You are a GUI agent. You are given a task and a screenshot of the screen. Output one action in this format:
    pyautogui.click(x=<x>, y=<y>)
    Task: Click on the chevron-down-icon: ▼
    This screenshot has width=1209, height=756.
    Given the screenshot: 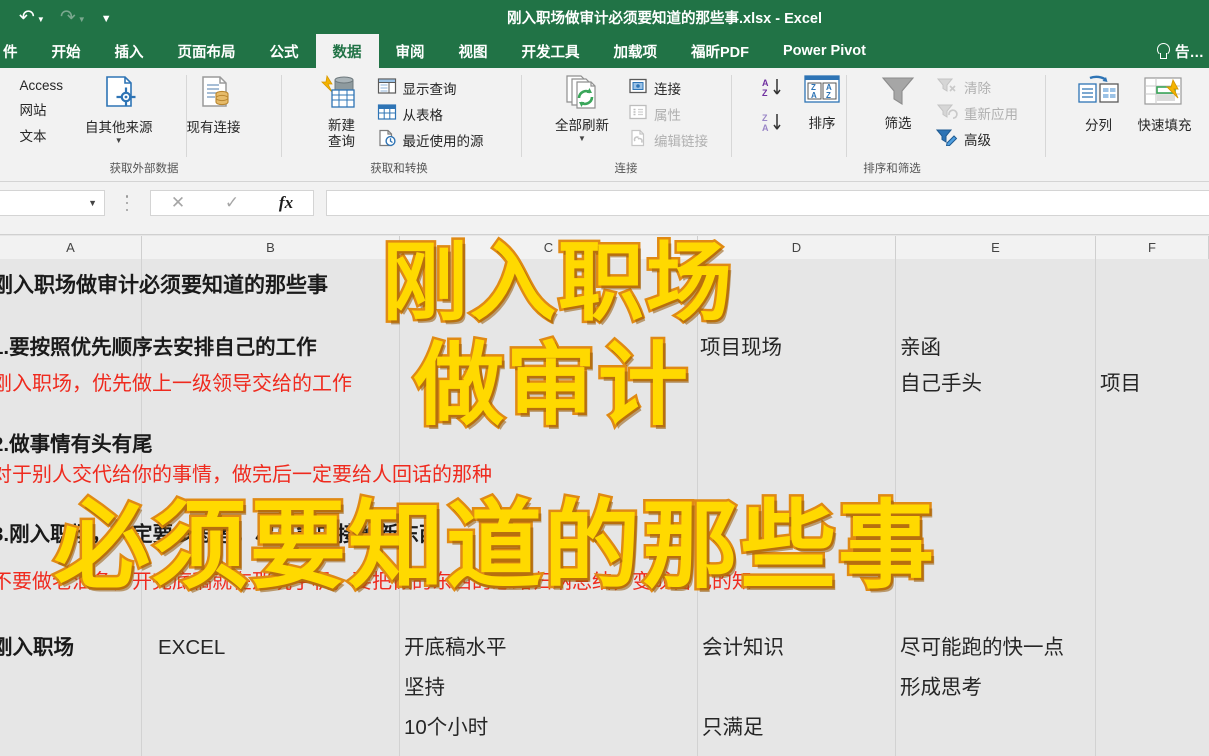 What is the action you would take?
    pyautogui.click(x=582, y=138)
    